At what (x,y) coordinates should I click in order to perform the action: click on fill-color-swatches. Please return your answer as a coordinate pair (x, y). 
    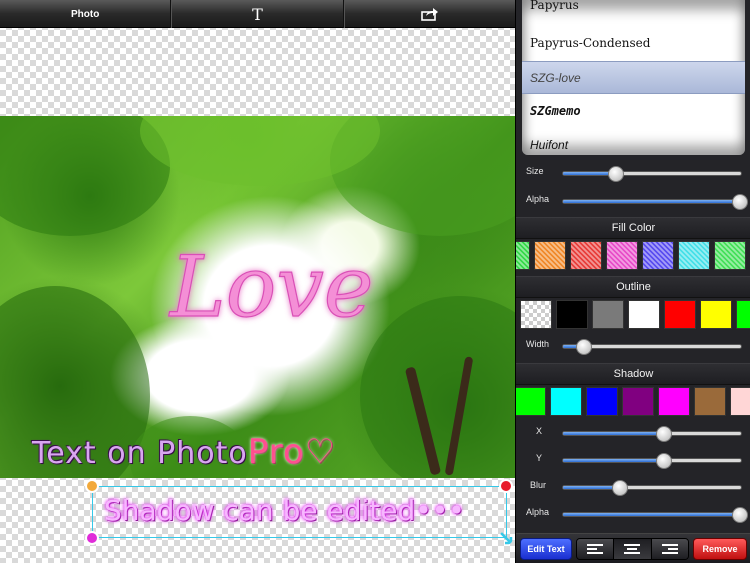
    Looking at the image, I should click on (633, 255).